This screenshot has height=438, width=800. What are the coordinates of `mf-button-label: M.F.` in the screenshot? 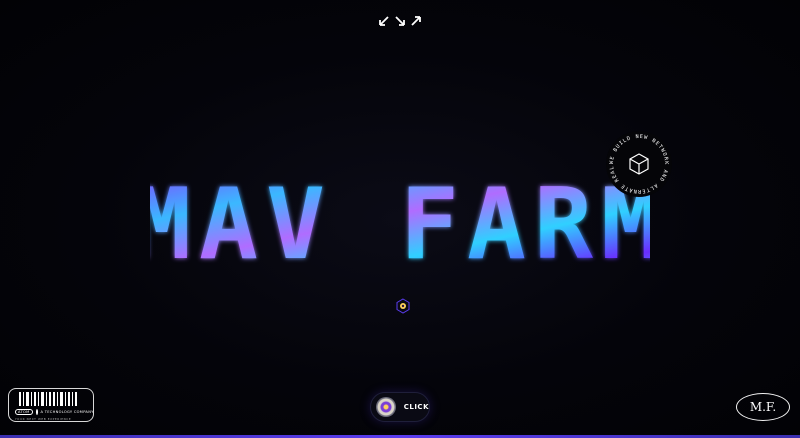 It's located at (763, 407).